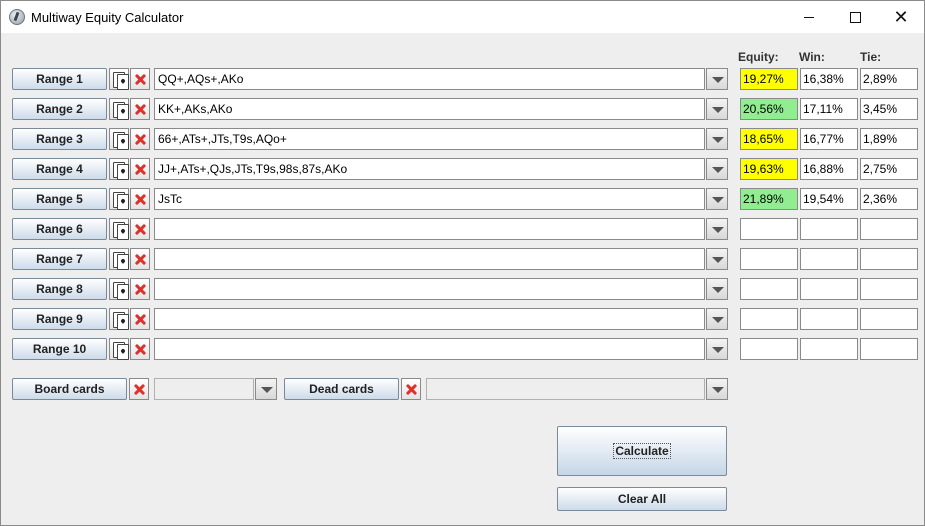  Describe the element at coordinates (139, 389) in the screenshot. I see `board-delete-icon` at that location.